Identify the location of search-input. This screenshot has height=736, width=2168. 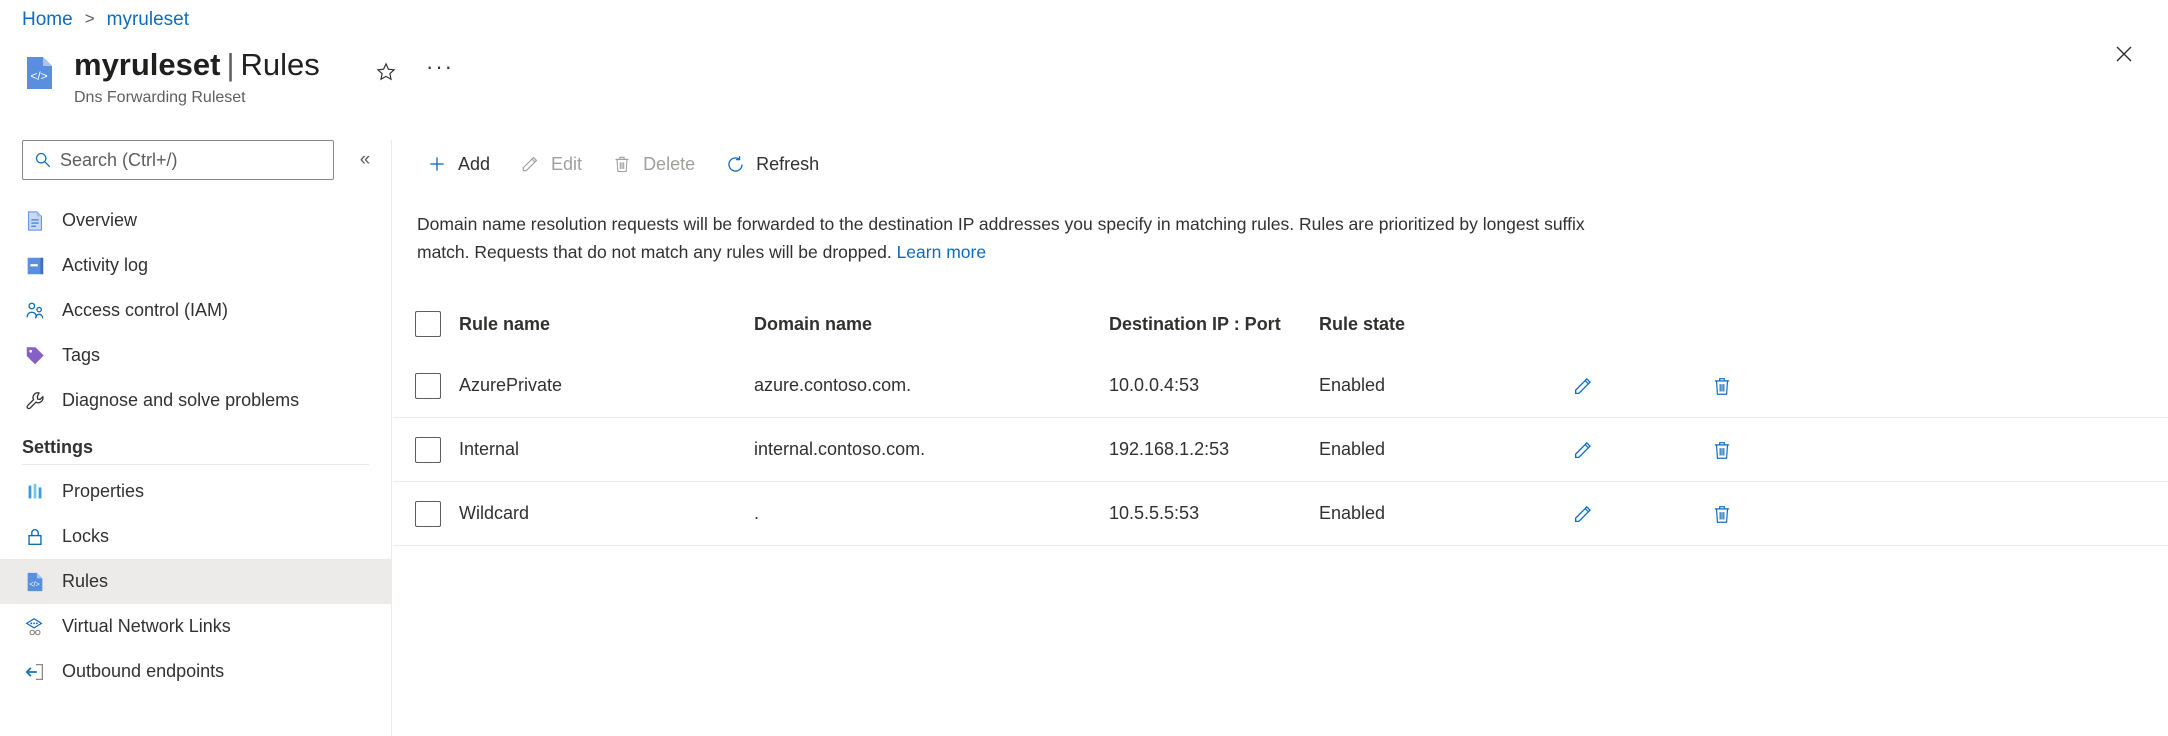
(180, 160).